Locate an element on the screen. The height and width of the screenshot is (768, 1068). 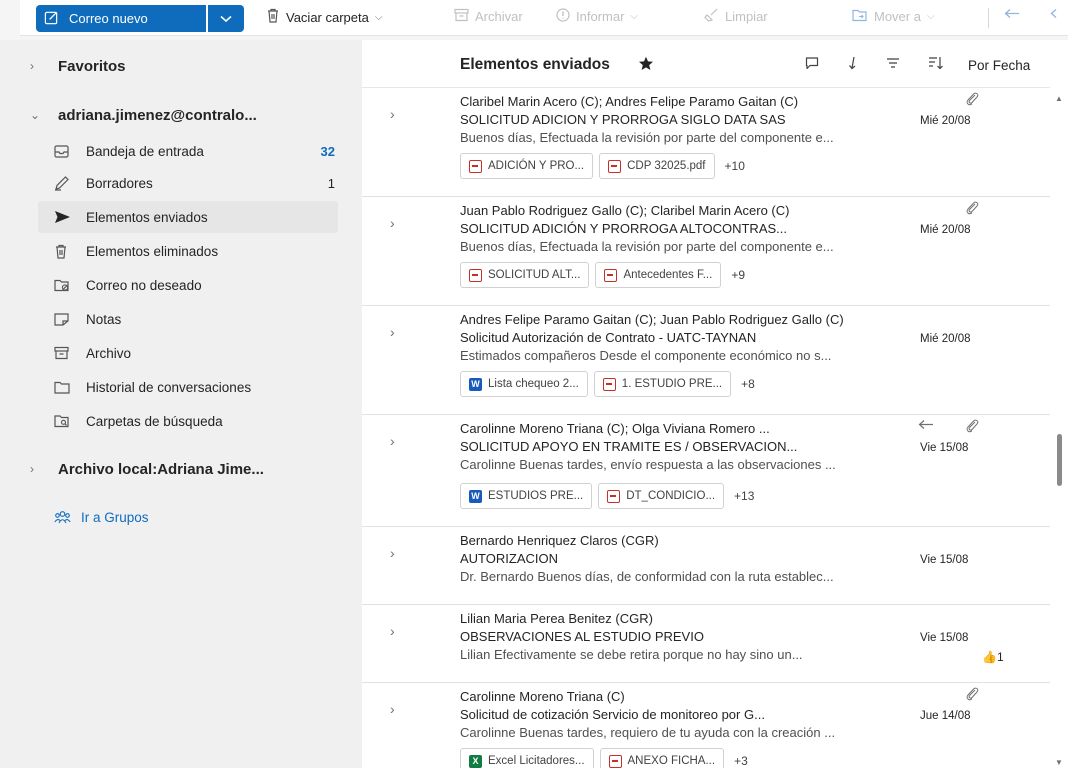
chat-bubble-icon is located at coordinates (812, 64).